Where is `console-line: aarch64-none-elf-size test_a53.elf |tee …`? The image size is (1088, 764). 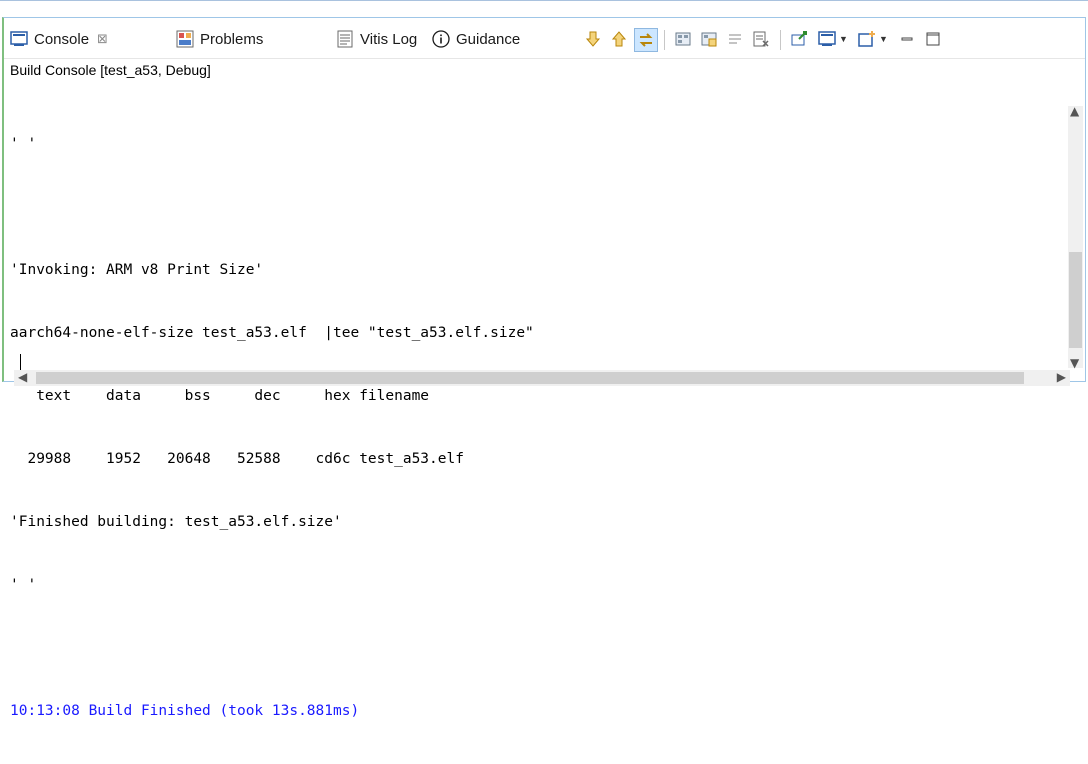
console-line: aarch64-none-elf-size test_a53.elf |tee … is located at coordinates (272, 333).